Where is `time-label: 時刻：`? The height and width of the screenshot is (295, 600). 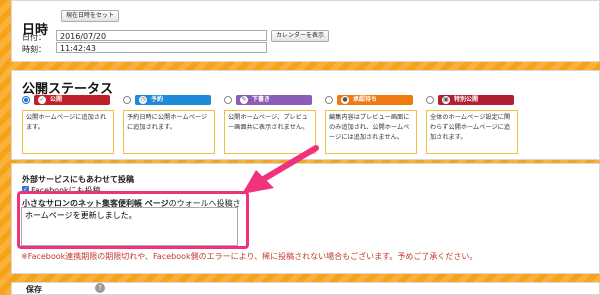
time-label: 時刻： is located at coordinates (34, 49).